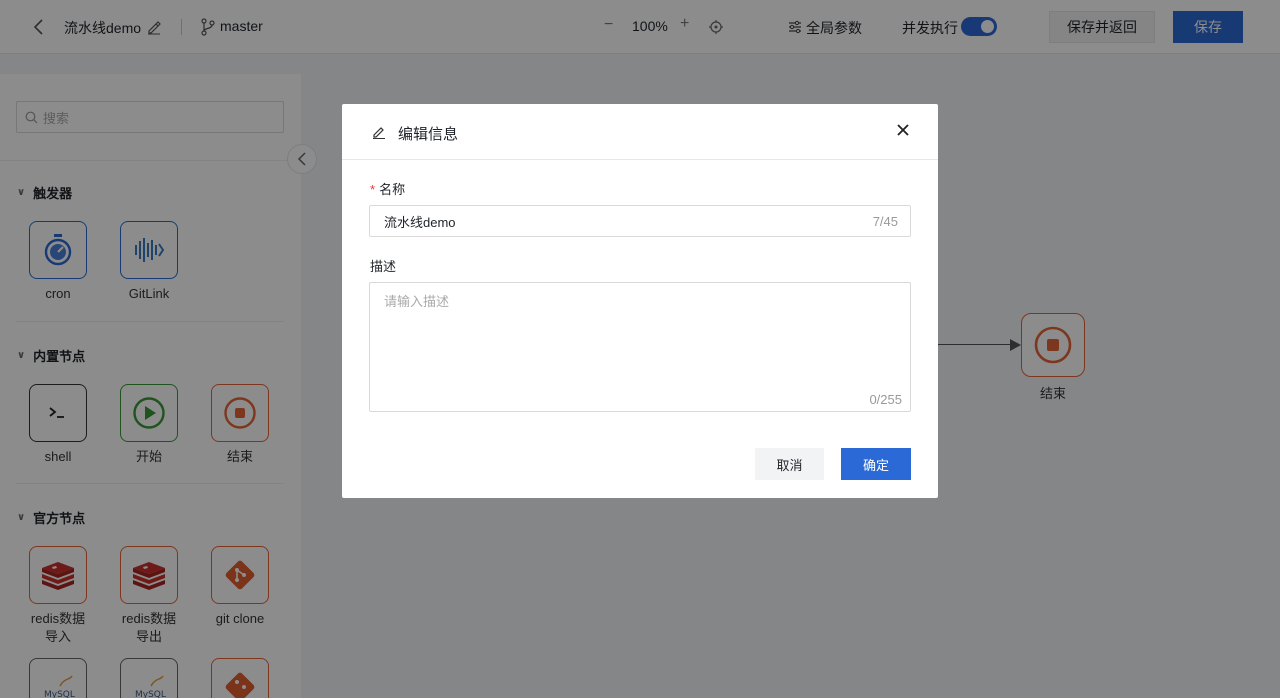  Describe the element at coordinates (640, 221) in the screenshot. I see `name-input: 流水线demo 7/45` at that location.